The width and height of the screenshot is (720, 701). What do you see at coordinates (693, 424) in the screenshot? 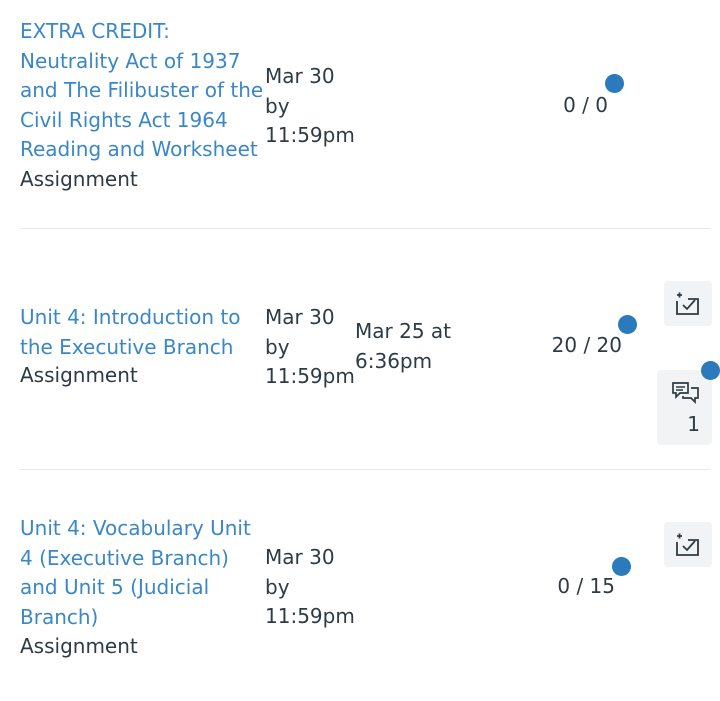
I see `comment-count: 1` at bounding box center [693, 424].